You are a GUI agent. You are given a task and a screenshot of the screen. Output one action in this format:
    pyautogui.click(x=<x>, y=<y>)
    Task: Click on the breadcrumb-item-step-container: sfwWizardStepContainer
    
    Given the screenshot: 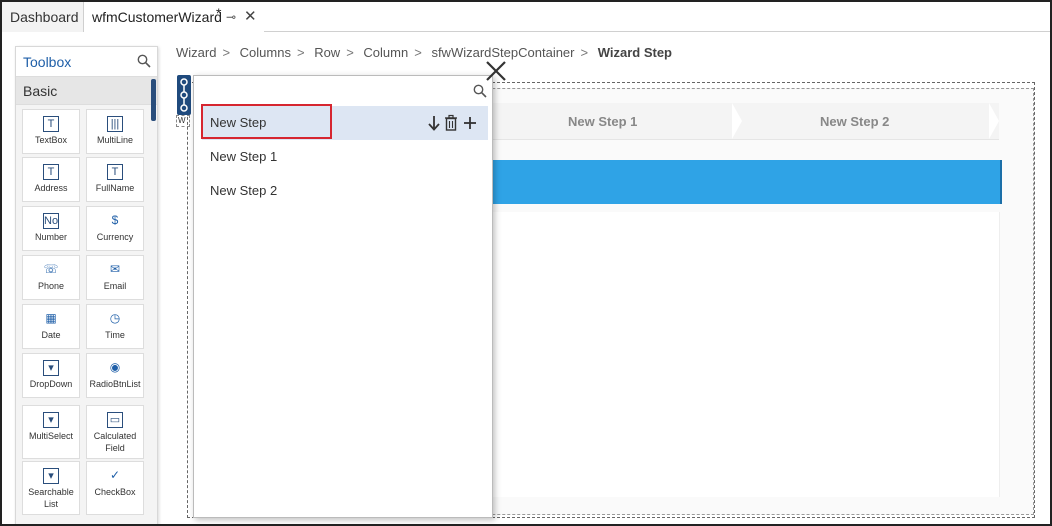 What is the action you would take?
    pyautogui.click(x=502, y=52)
    